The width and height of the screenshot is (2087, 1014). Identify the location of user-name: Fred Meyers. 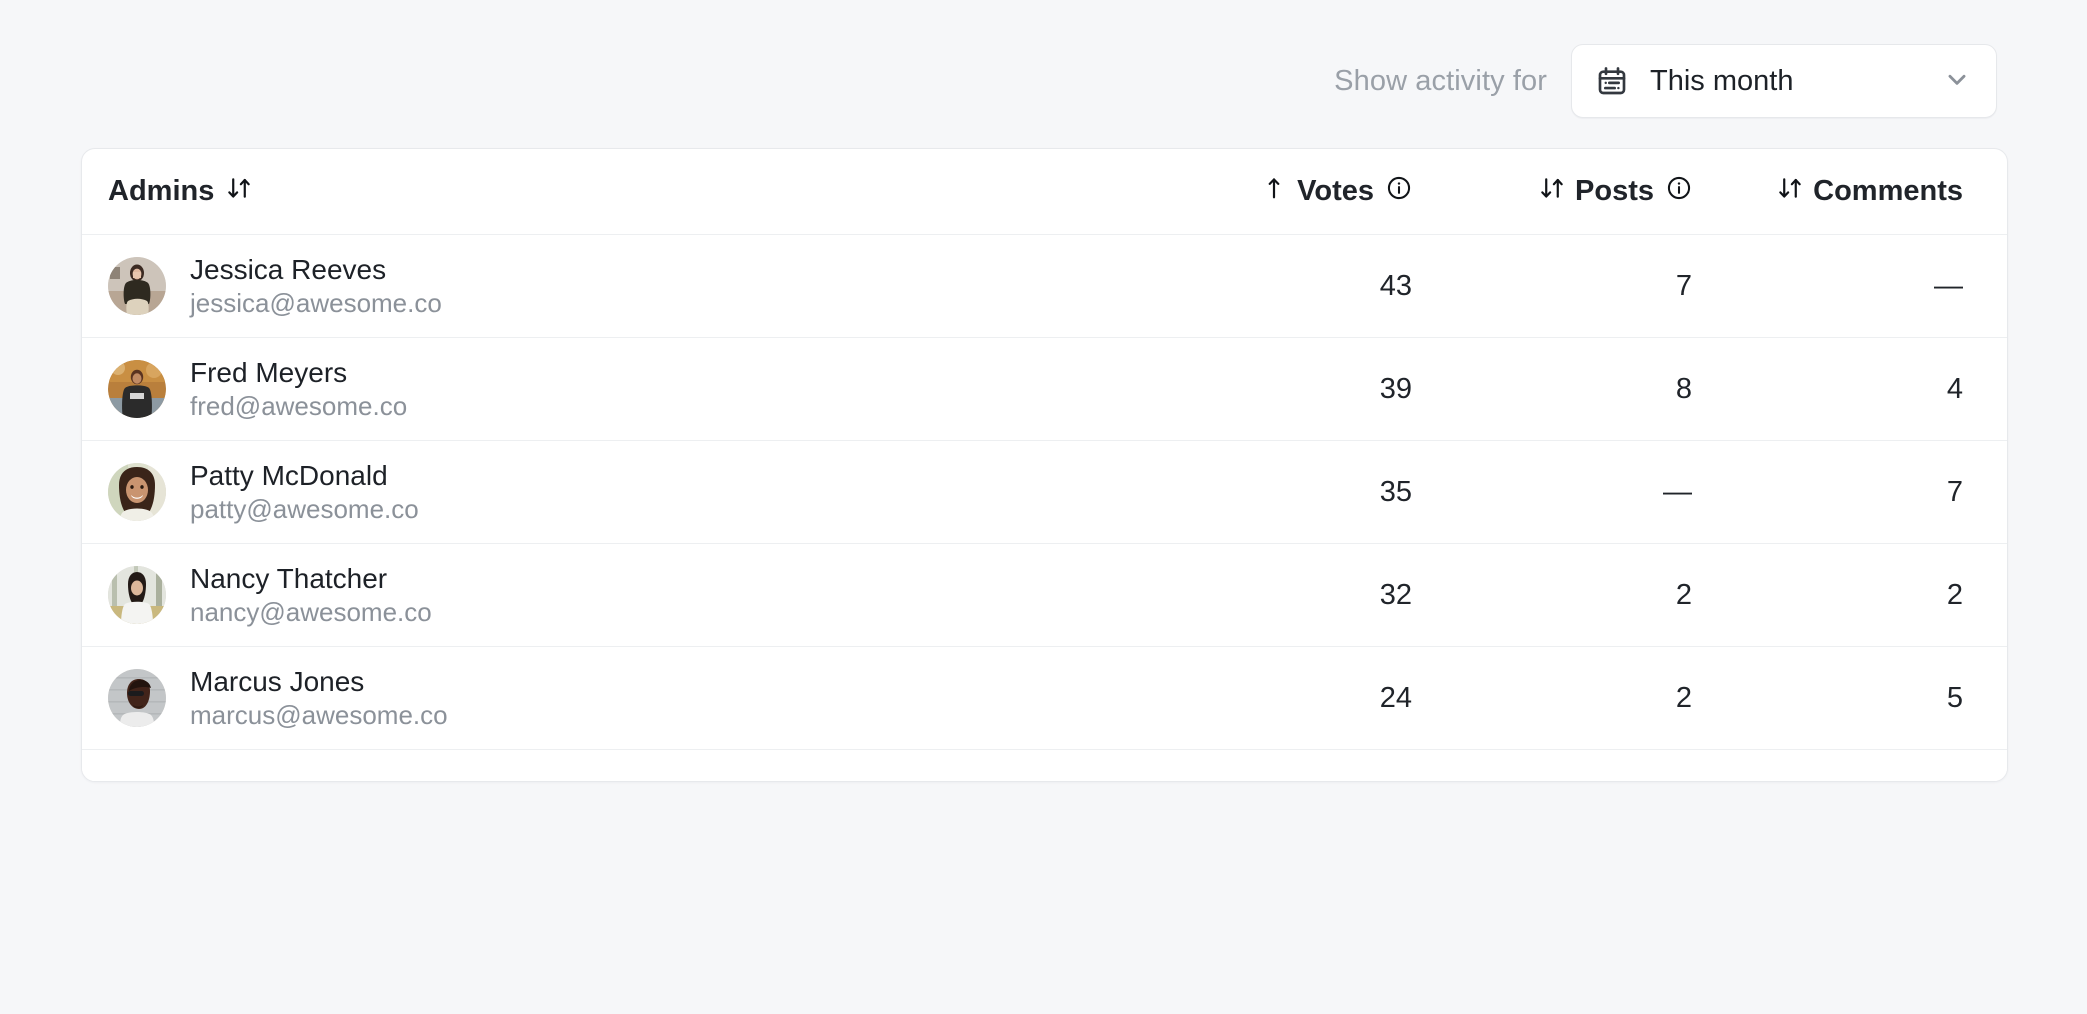
(269, 373).